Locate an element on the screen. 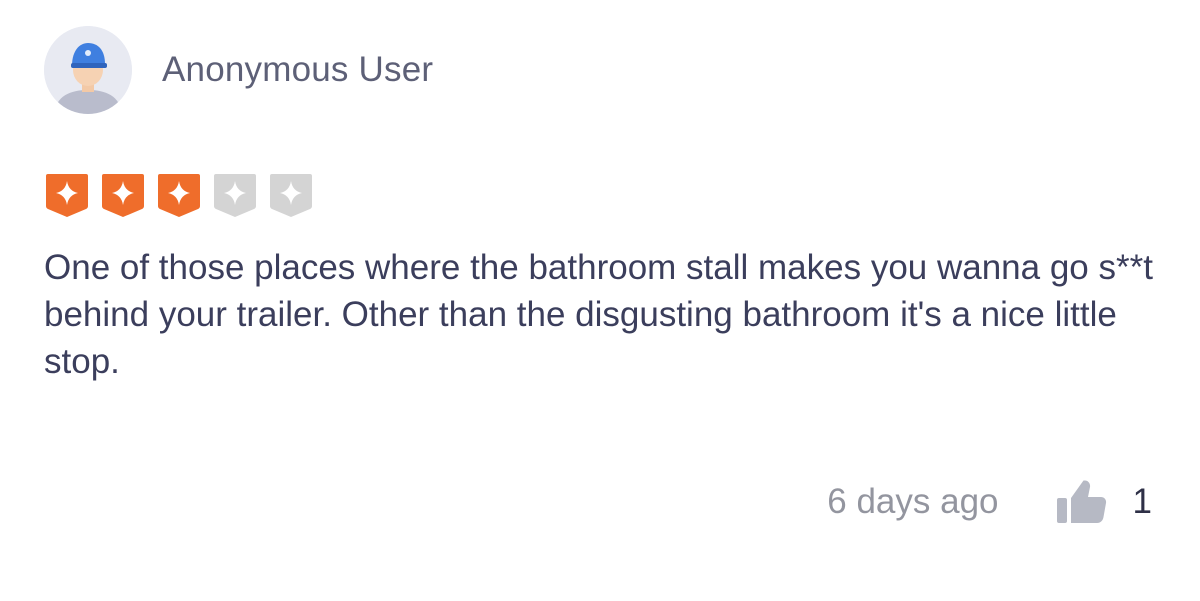 The image size is (1200, 601). star-rating is located at coordinates (179, 195).